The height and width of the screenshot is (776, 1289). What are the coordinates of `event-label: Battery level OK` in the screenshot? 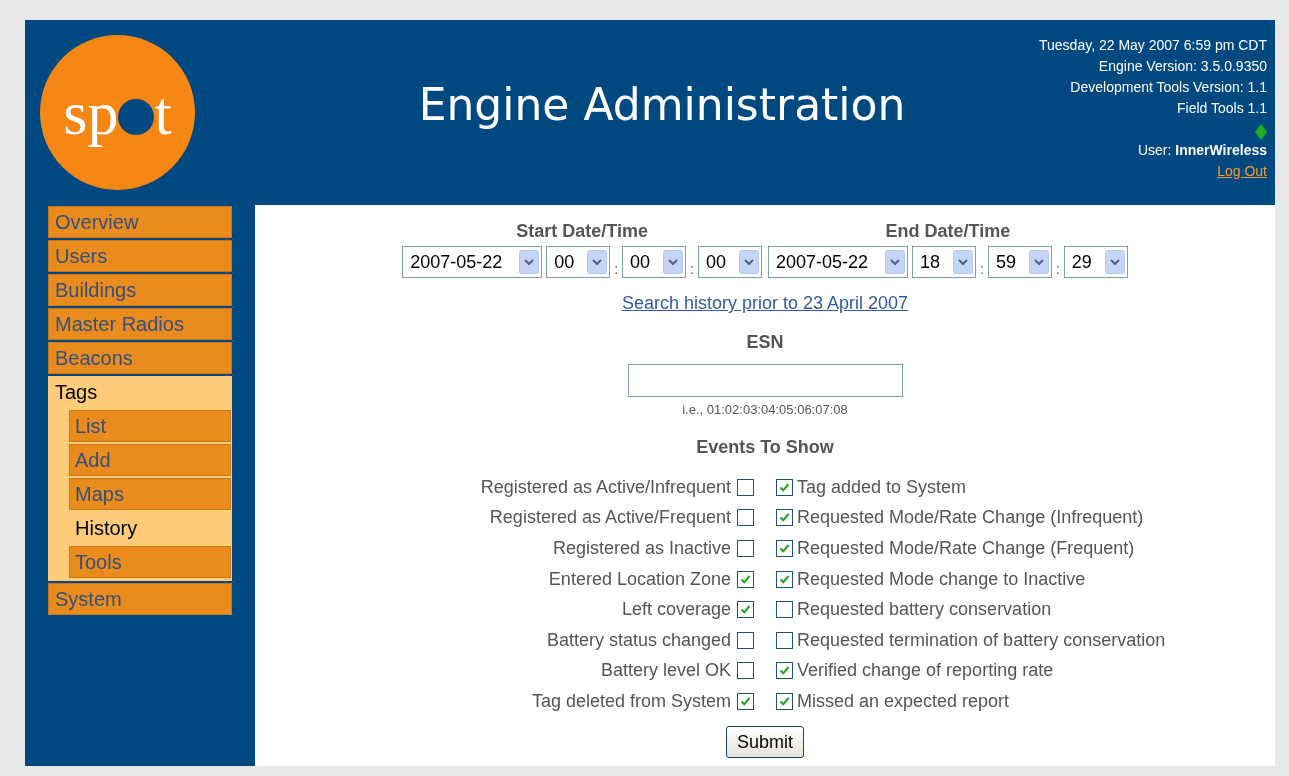 It's located at (665, 671).